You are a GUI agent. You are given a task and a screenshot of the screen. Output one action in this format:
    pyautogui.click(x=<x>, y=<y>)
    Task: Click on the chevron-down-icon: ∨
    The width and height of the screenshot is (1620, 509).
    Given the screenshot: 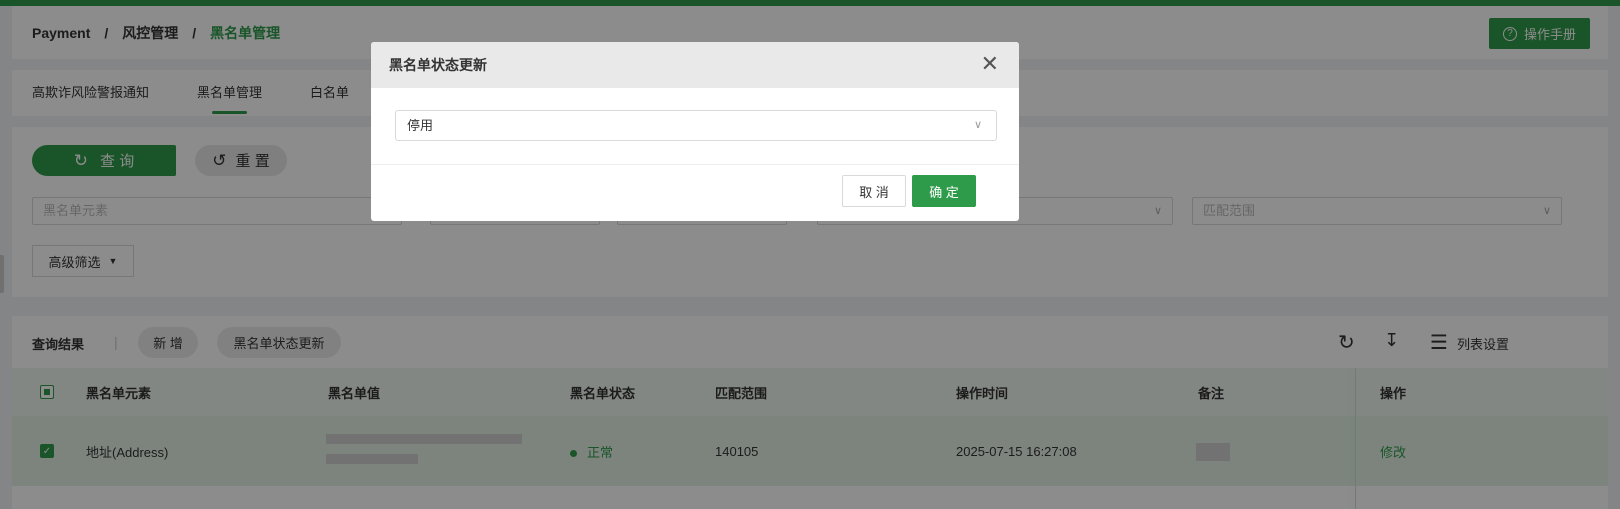 What is the action you would take?
    pyautogui.click(x=977, y=125)
    